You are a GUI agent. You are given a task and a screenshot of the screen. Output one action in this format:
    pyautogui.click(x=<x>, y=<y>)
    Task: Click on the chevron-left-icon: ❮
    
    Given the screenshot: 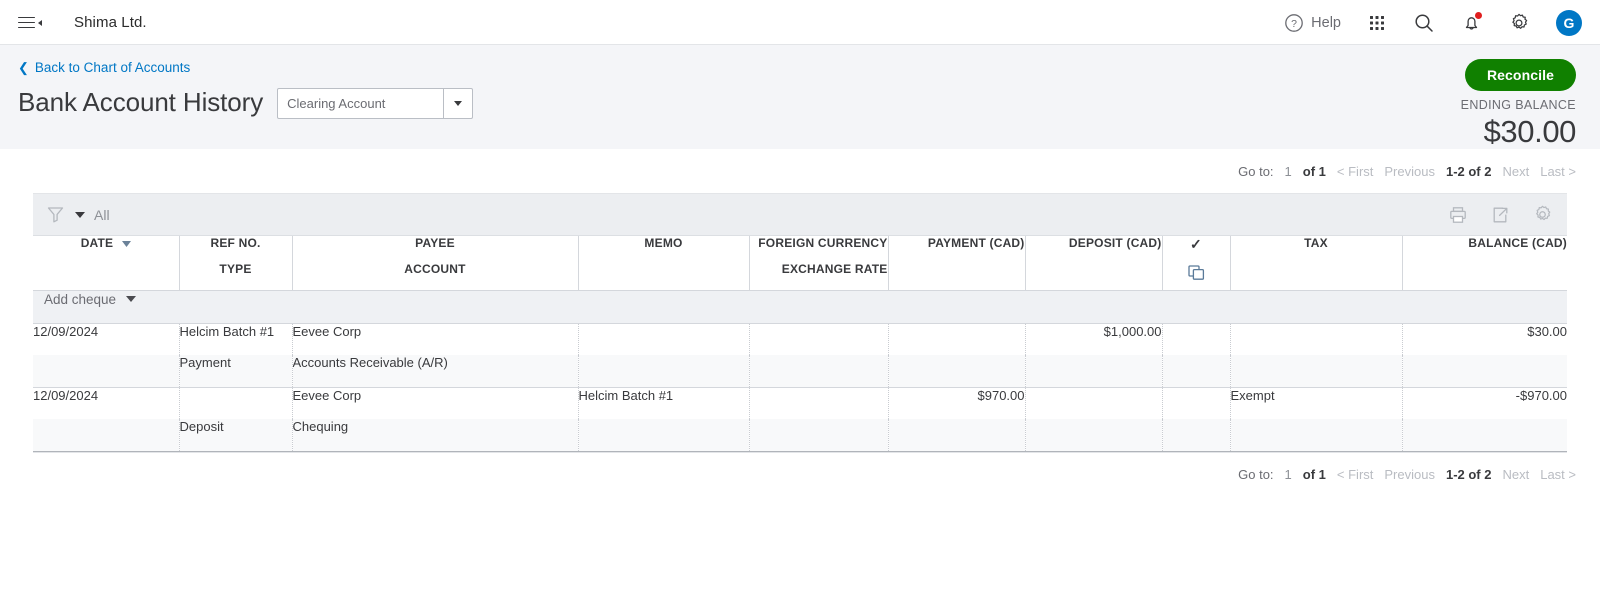 What is the action you would take?
    pyautogui.click(x=23, y=67)
    